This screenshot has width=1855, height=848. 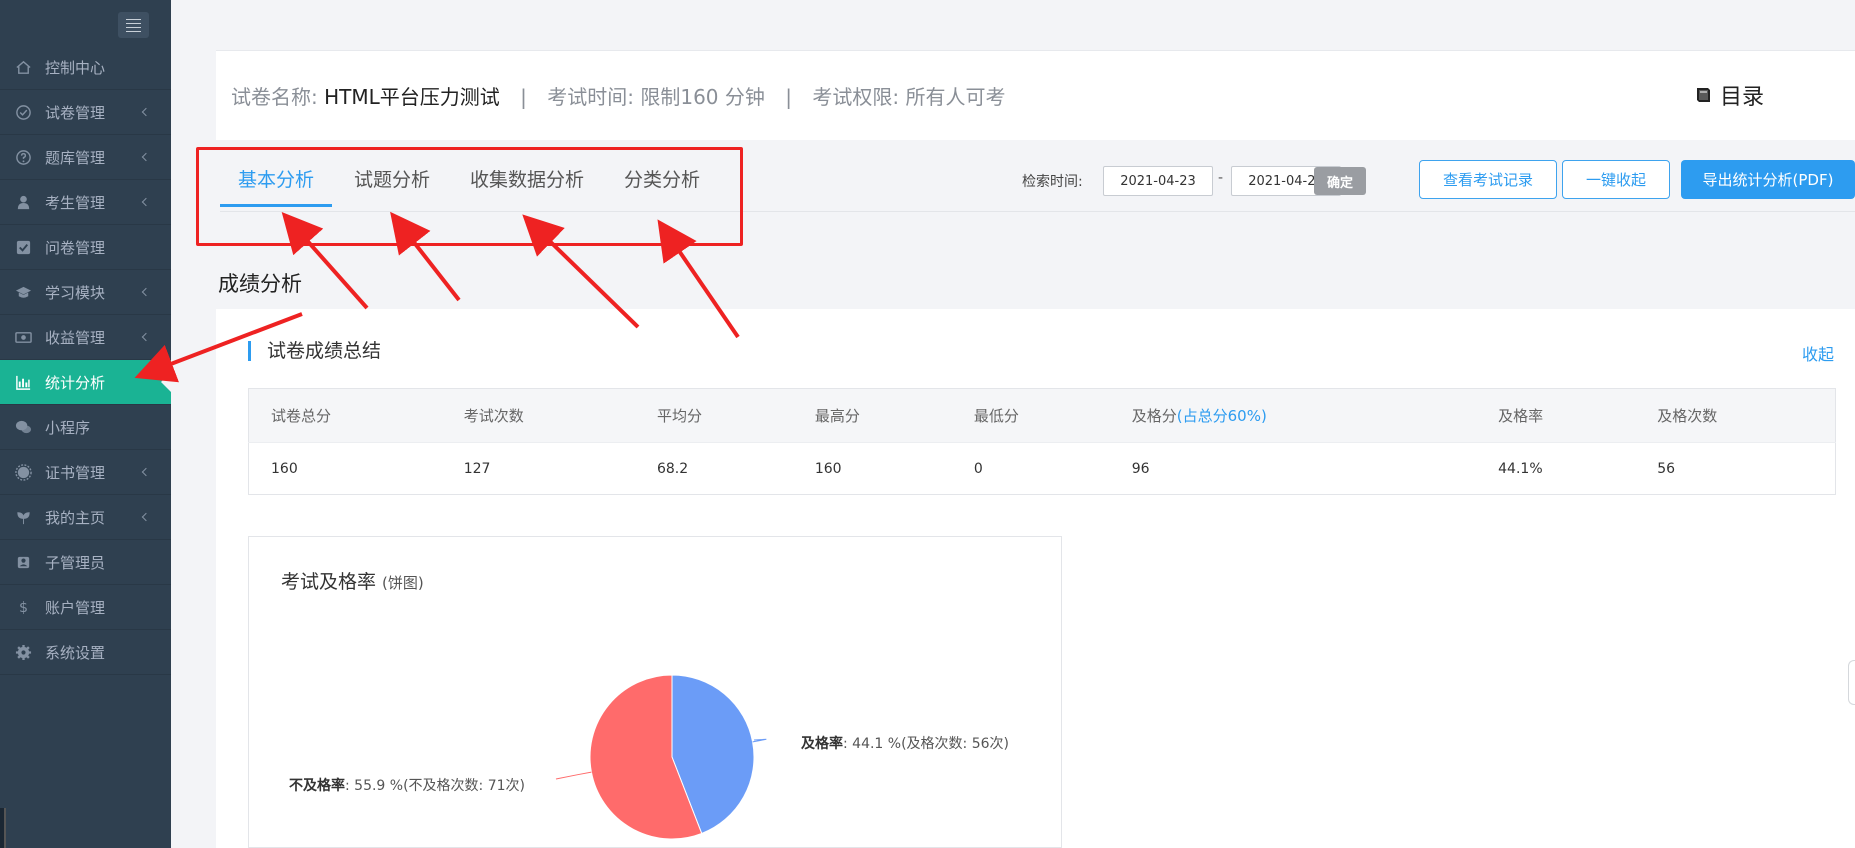 What do you see at coordinates (1293, 468) in the screenshot?
I see `table-cell: 96` at bounding box center [1293, 468].